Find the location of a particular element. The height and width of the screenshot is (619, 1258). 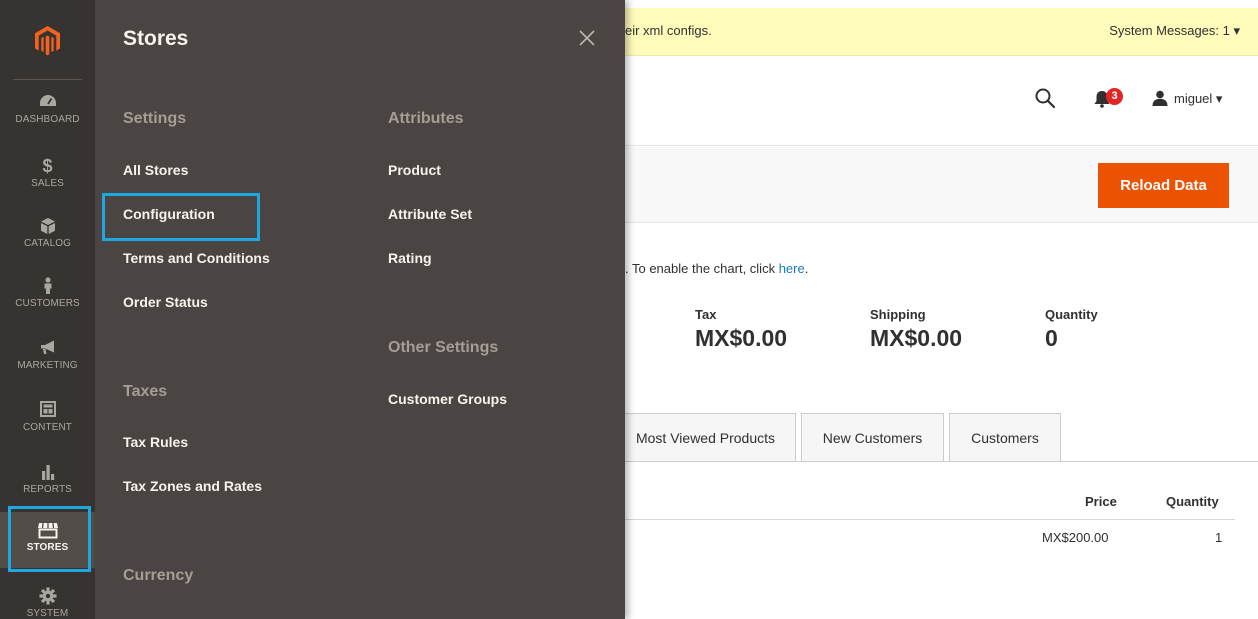

close-icon is located at coordinates (587, 38).